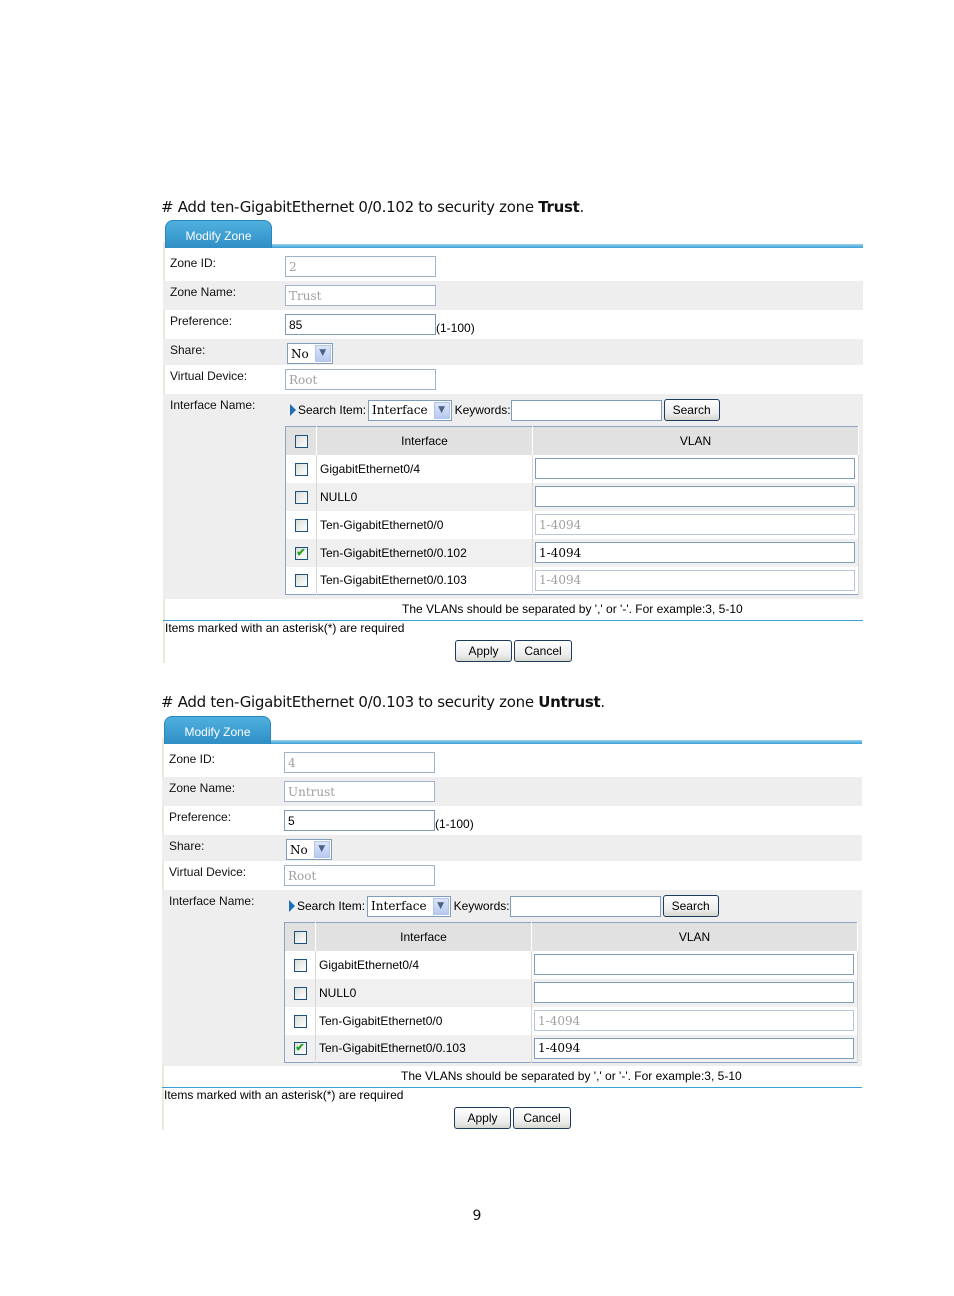 The image size is (954, 1296). What do you see at coordinates (331, 906) in the screenshot?
I see `search-item-label: Search Item:` at bounding box center [331, 906].